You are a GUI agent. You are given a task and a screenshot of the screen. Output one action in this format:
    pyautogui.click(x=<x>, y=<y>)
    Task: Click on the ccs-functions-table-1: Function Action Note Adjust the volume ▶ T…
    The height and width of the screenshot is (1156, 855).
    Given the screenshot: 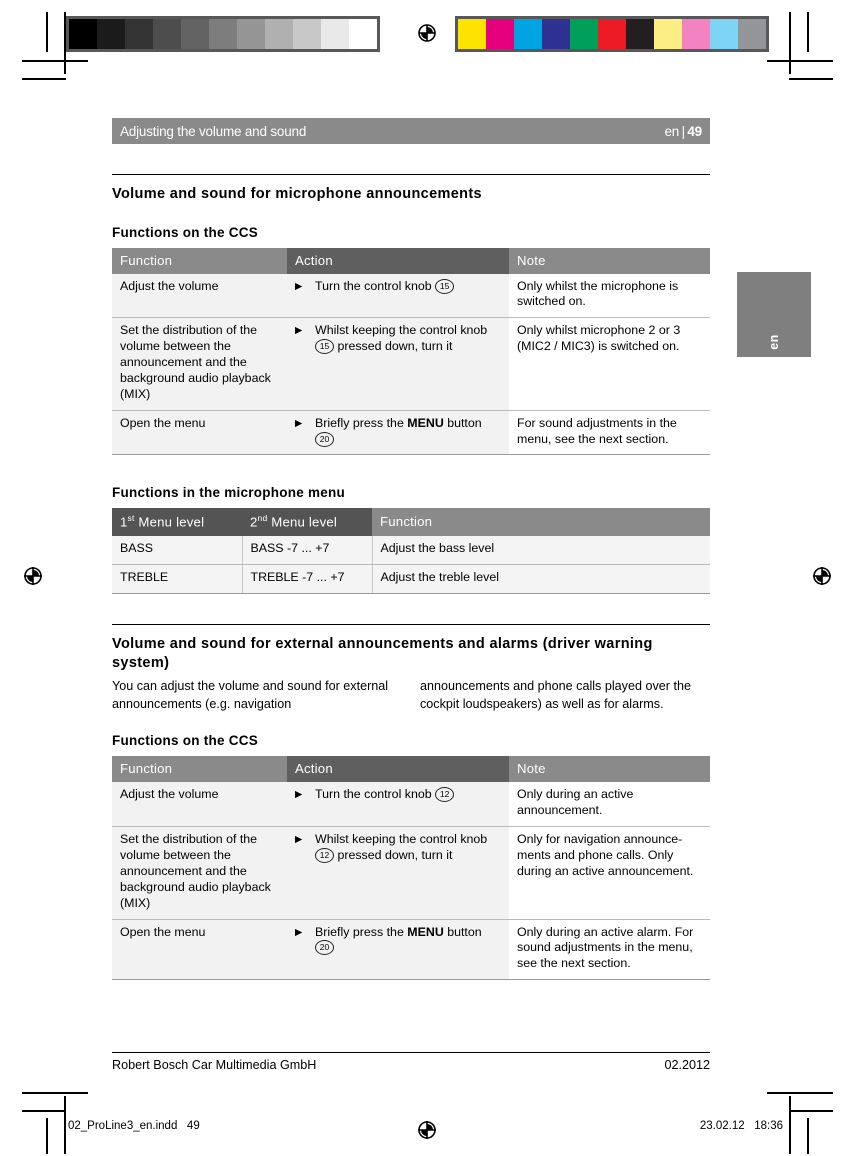 What is the action you would take?
    pyautogui.click(x=411, y=351)
    